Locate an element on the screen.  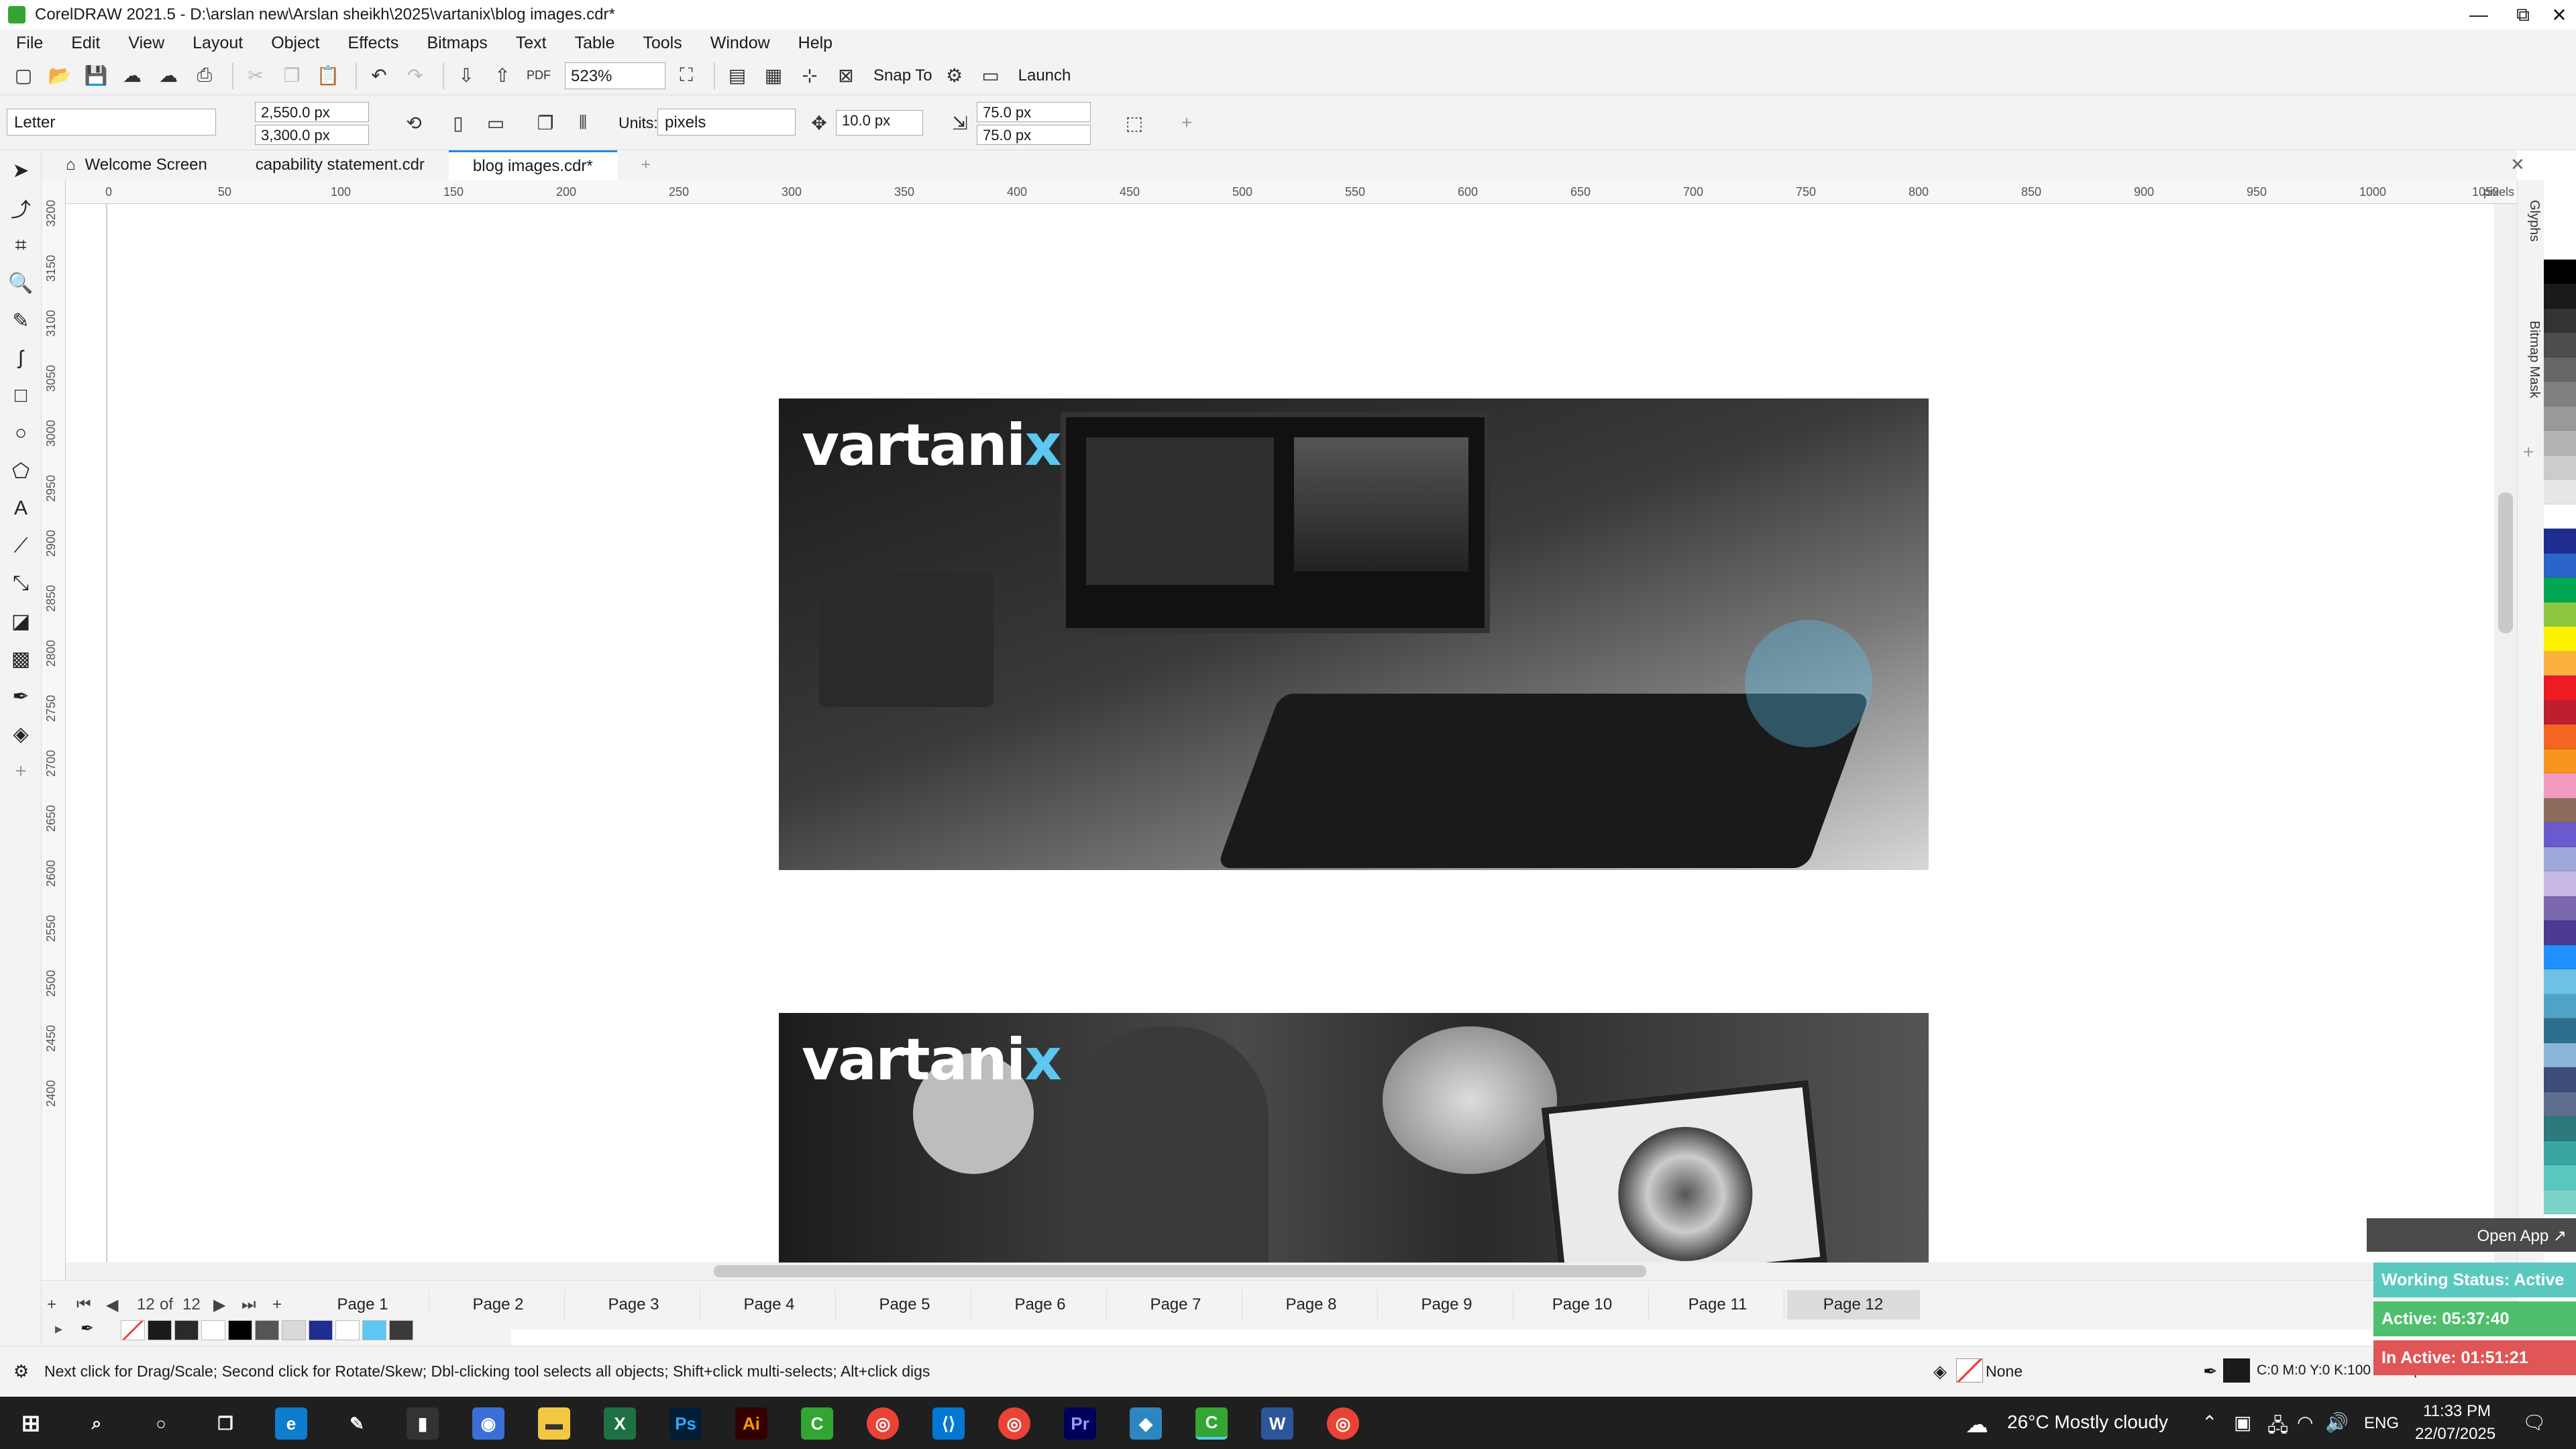
show-guidelines-icon: ⊹ is located at coordinates (809, 75).